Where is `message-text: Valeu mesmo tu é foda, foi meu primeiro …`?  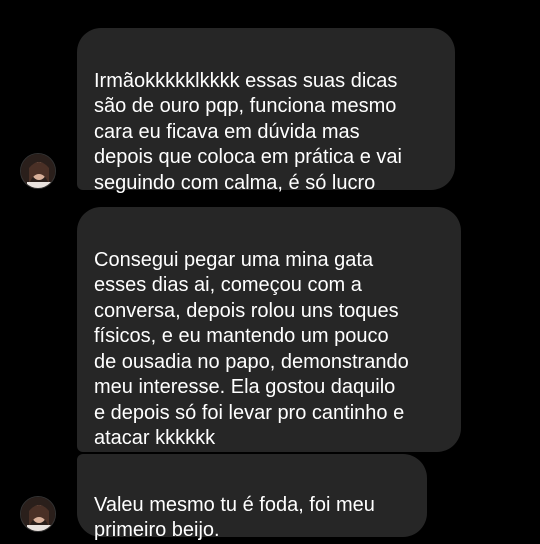 message-text: Valeu mesmo tu é foda, foi meu primeiro … is located at coordinates (234, 517).